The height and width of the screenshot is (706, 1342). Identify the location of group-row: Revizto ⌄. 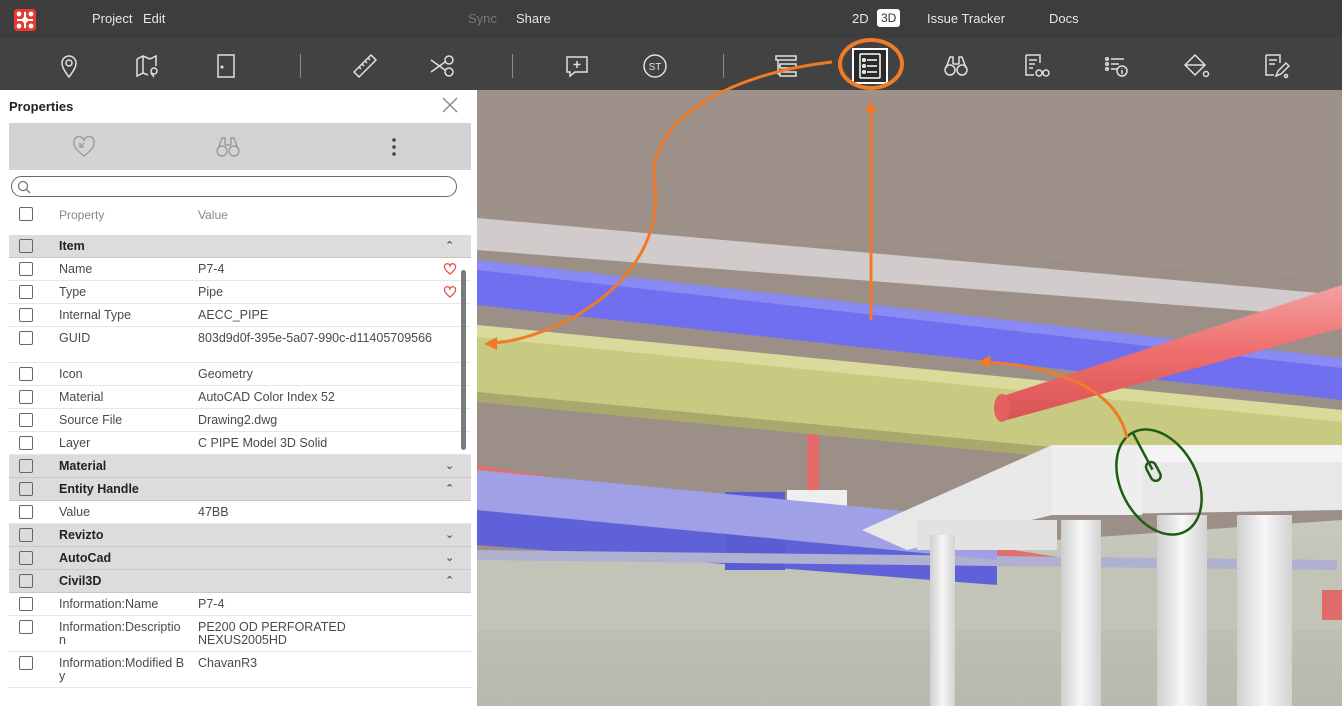
(240, 535).